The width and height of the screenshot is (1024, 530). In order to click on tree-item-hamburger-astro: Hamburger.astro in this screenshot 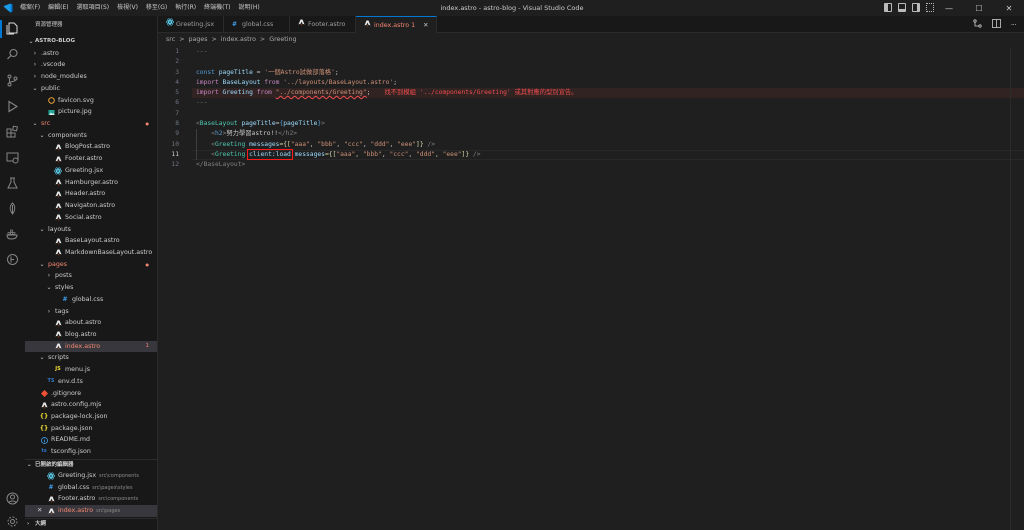, I will do `click(91, 183)`.